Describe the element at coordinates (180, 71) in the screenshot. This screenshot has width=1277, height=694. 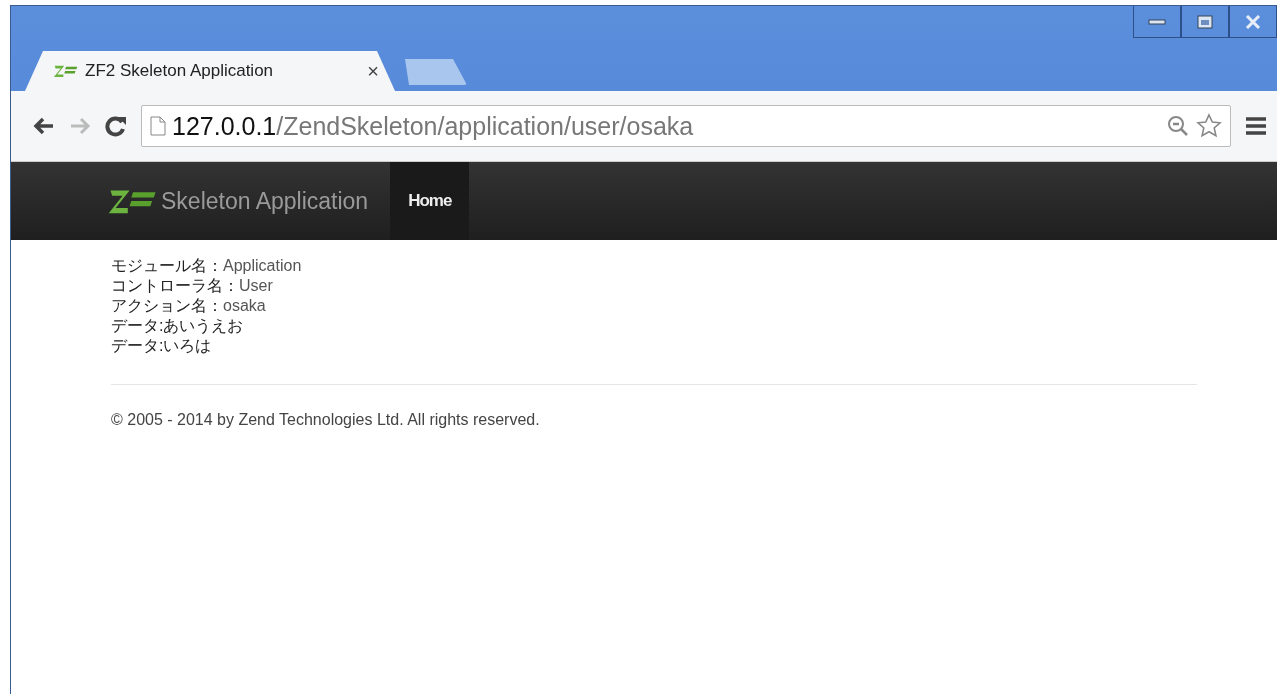
I see `tab-title: ZF2 Skeleton Application` at that location.